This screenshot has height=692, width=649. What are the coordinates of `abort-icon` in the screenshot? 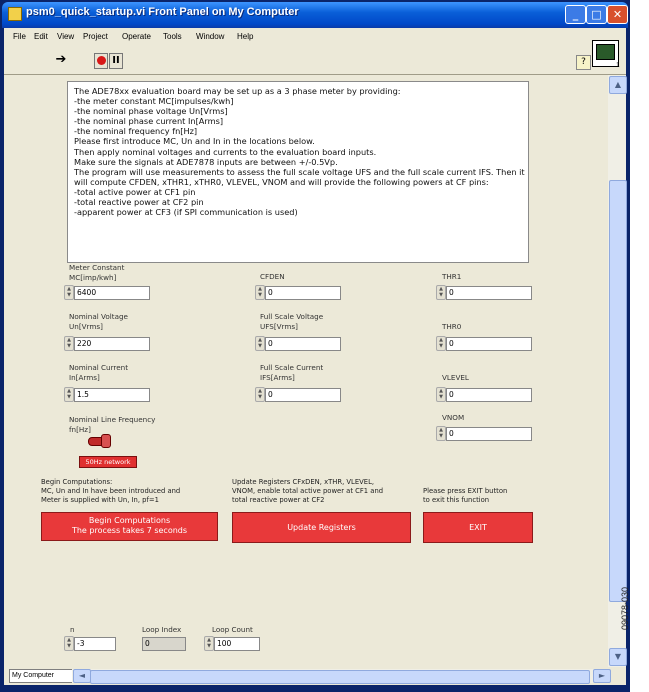 It's located at (101, 61).